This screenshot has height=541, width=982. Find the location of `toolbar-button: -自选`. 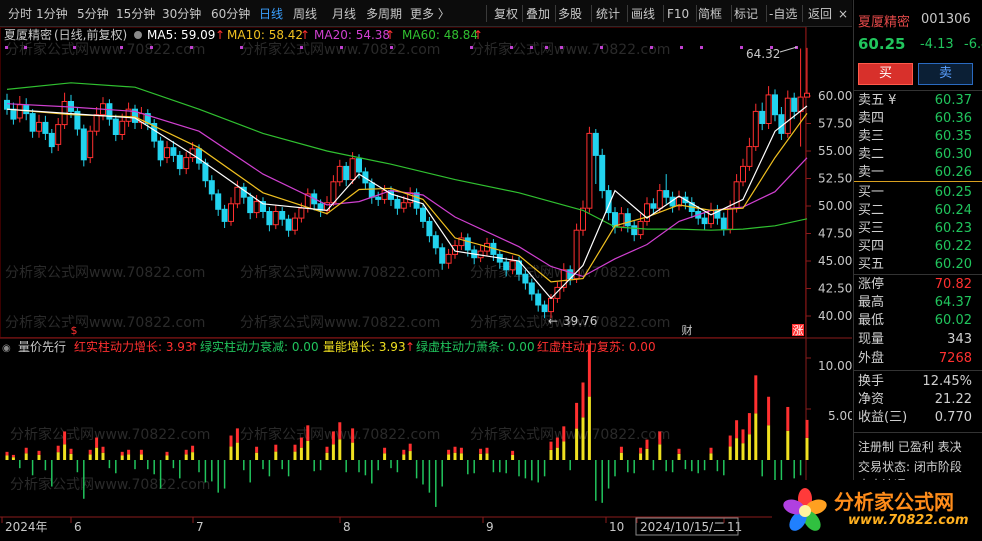

toolbar-button: -自选 is located at coordinates (783, 14).